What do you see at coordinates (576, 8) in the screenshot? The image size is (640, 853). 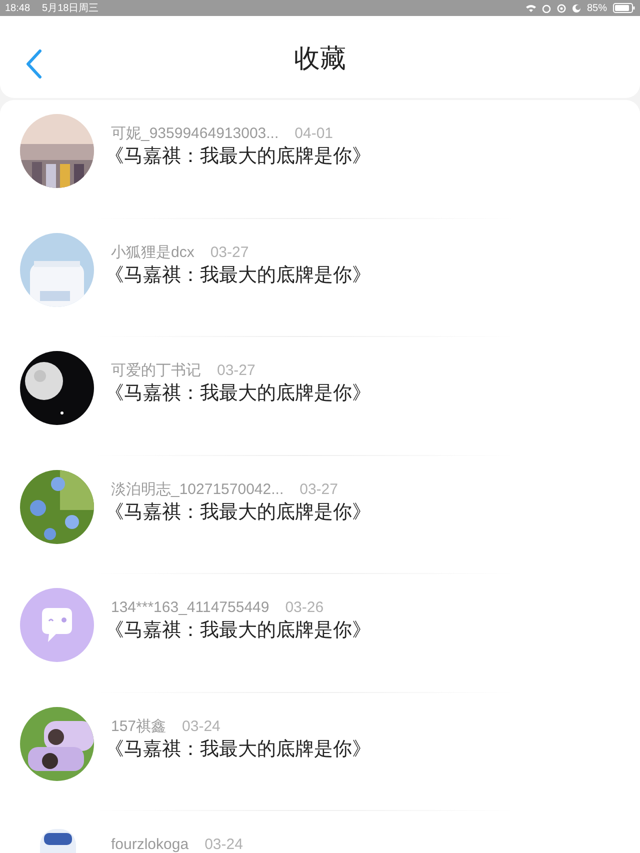 I see `moon-icon` at bounding box center [576, 8].